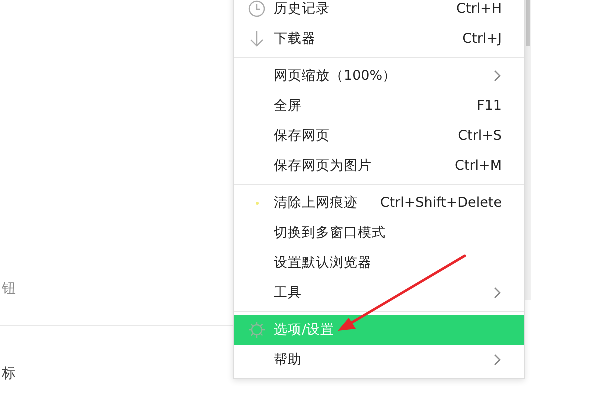 The height and width of the screenshot is (400, 600). I want to click on menu-item: 帮助, so click(379, 360).